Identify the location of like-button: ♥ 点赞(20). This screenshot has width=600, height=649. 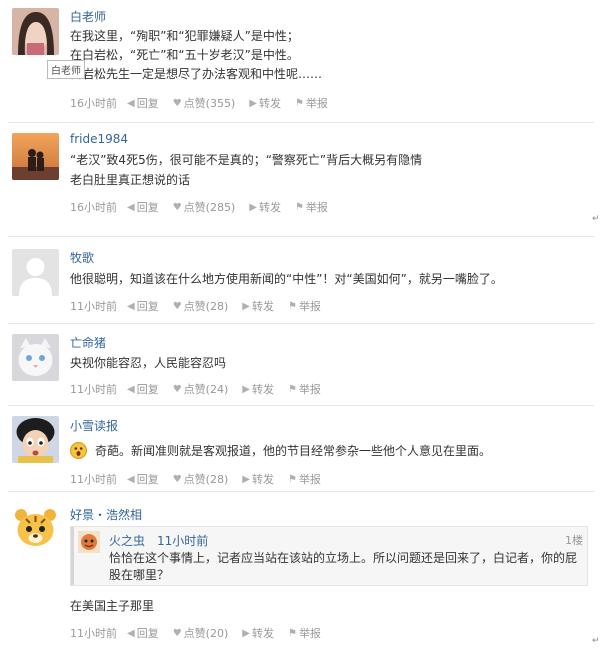
(201, 633).